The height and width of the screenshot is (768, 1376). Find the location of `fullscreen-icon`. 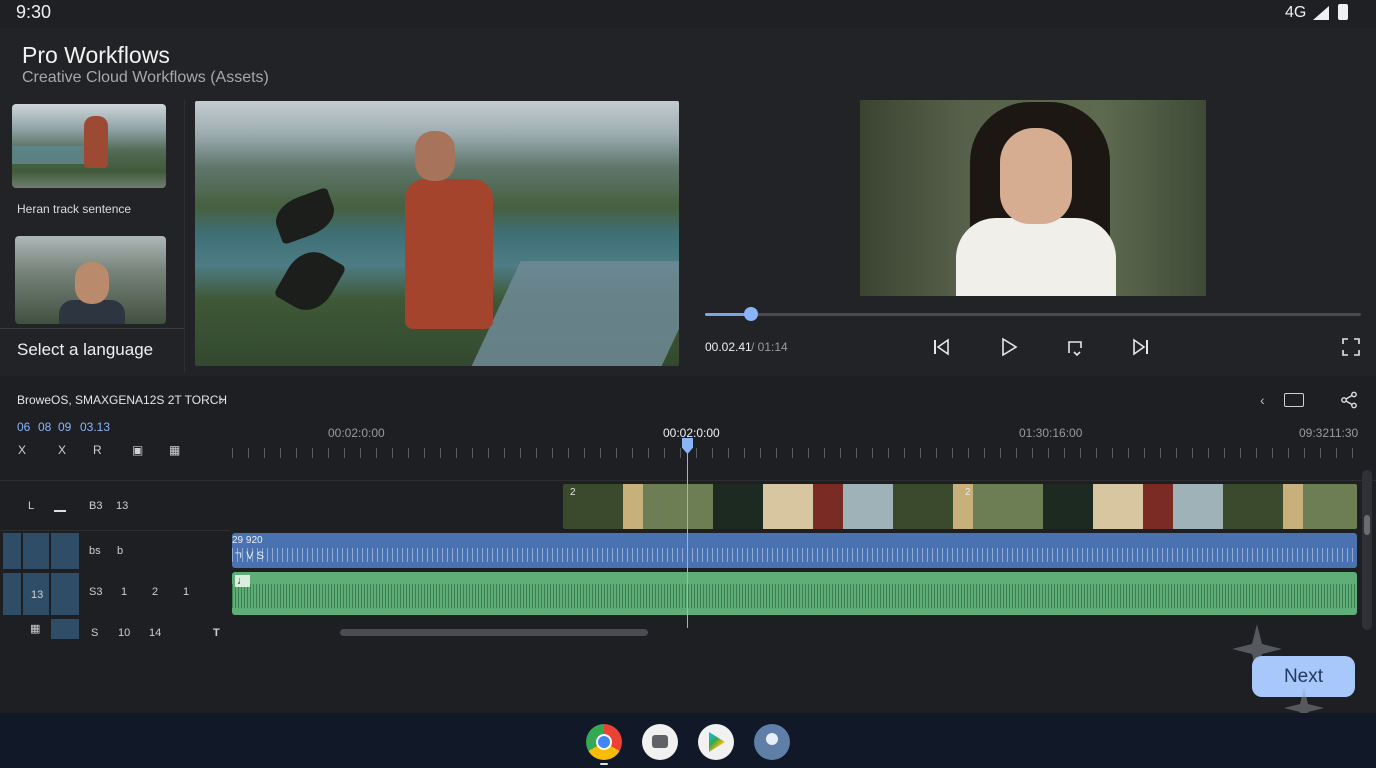

fullscreen-icon is located at coordinates (1351, 347).